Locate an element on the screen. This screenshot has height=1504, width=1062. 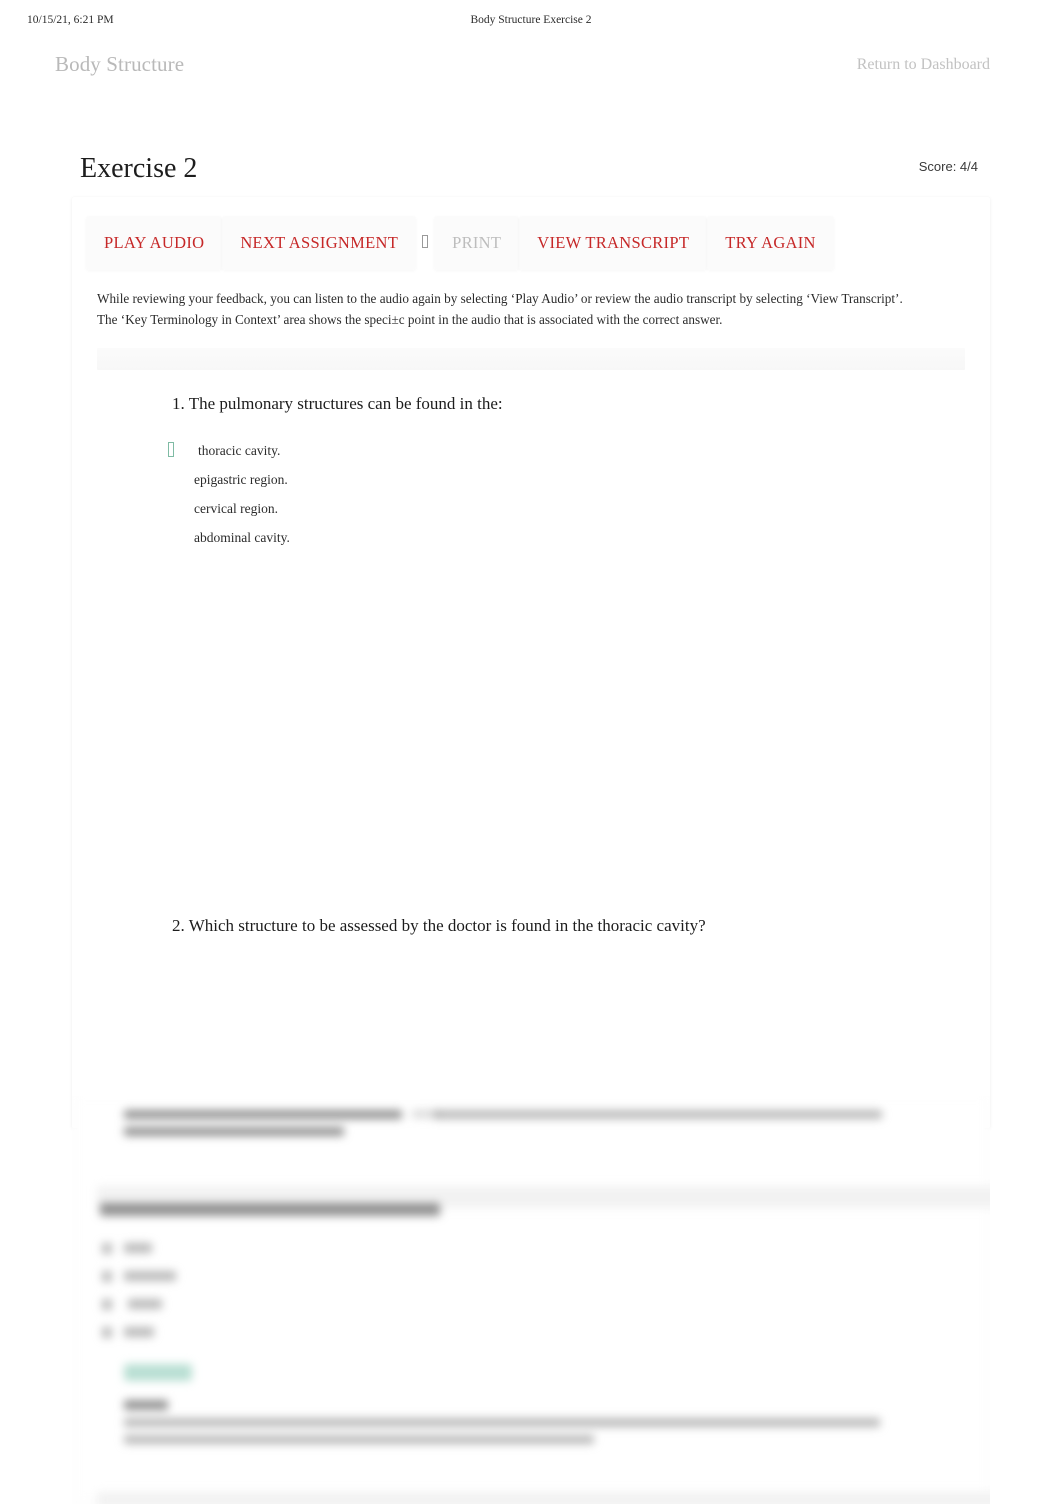
print-document-title: Body Structure Exercise 2 is located at coordinates (531, 20).